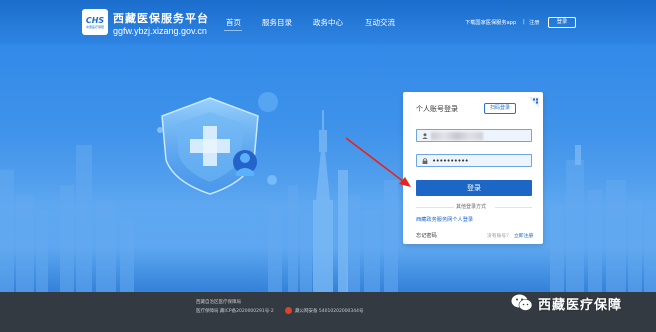 This screenshot has width=656, height=332. I want to click on watermark-text: 西藏医疗保障, so click(580, 305).